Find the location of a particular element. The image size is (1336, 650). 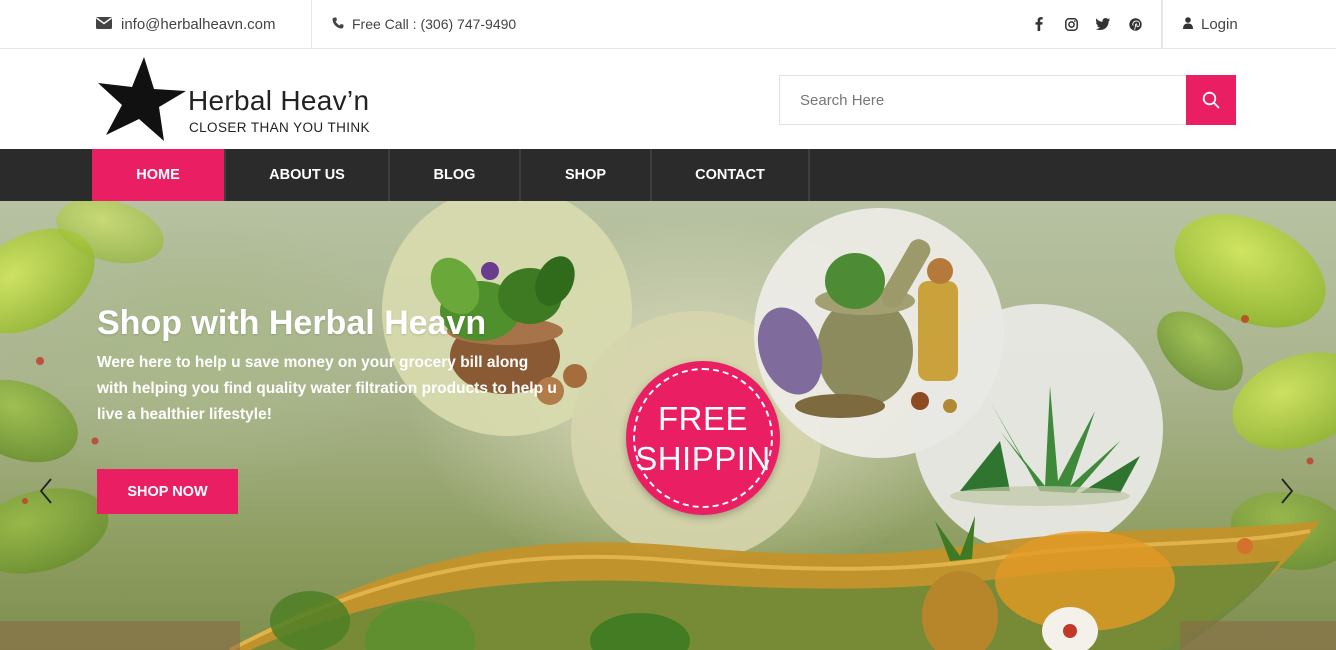

chevron-left-icon is located at coordinates (45, 491).